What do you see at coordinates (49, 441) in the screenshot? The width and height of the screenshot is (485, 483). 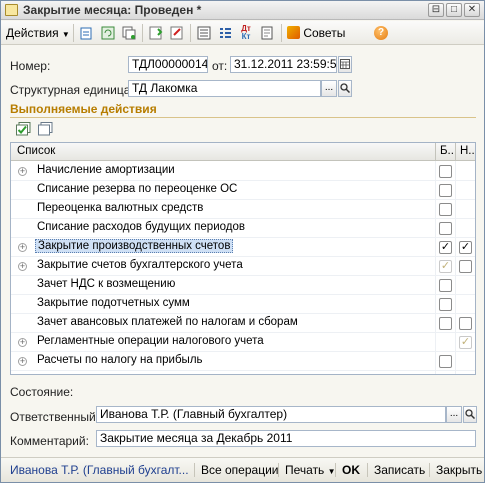 I see `comment-label: Комментарий:` at bounding box center [49, 441].